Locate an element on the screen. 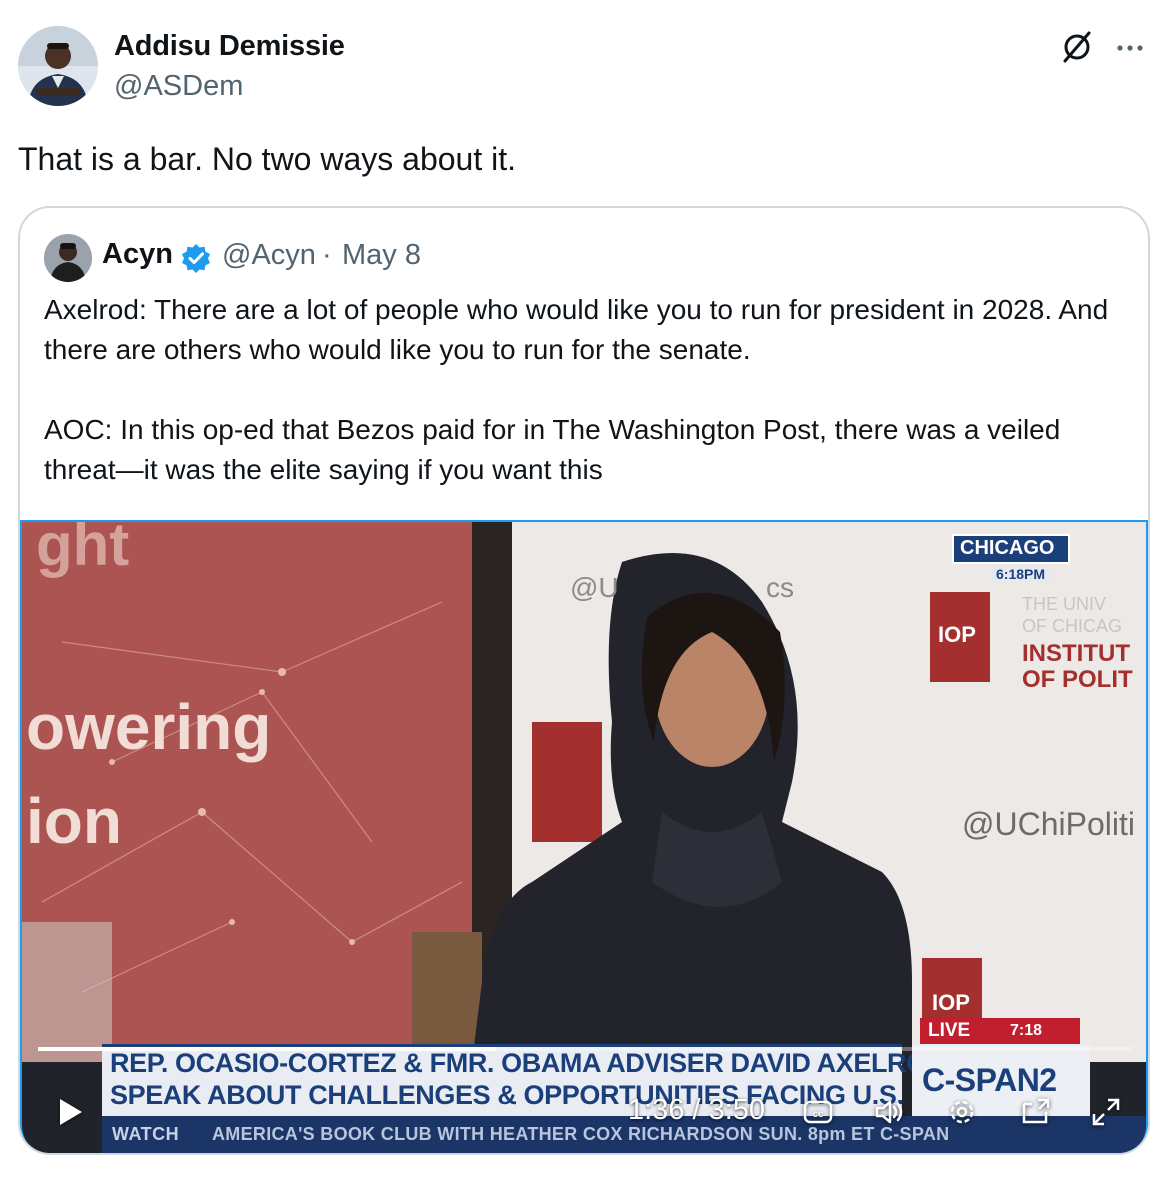  backdrop-word: owering is located at coordinates (149, 727).